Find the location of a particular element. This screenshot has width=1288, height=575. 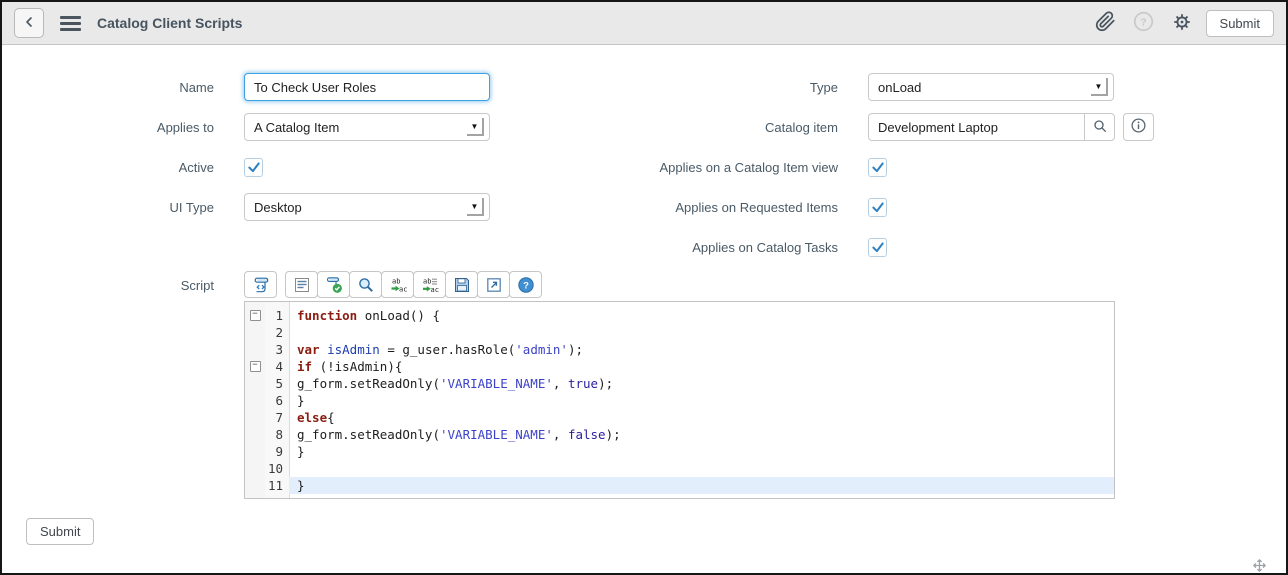

back-button is located at coordinates (29, 23).